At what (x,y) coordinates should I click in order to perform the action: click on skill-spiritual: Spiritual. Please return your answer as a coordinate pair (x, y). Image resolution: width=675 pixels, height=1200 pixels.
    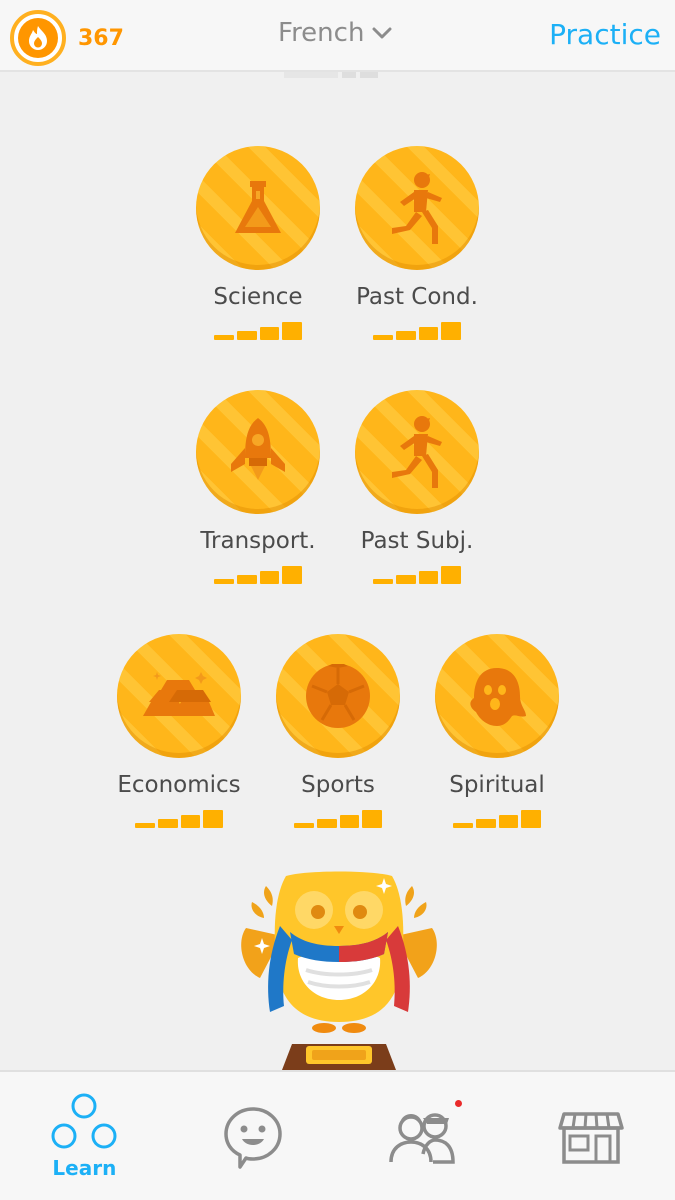
    Looking at the image, I should click on (497, 731).